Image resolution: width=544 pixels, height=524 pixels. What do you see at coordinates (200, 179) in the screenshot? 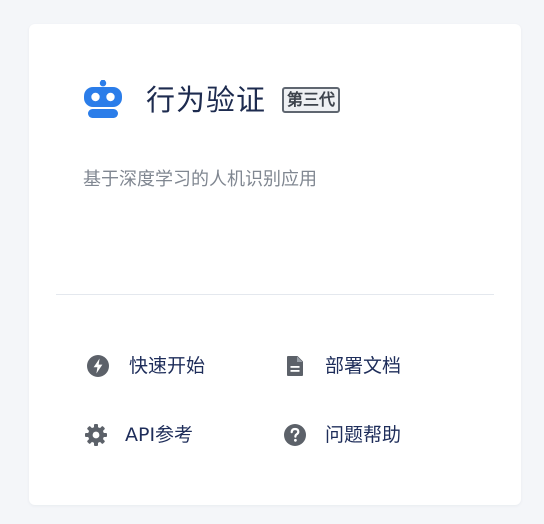
I see `product-description: 基于深度学习的人机识别应用` at bounding box center [200, 179].